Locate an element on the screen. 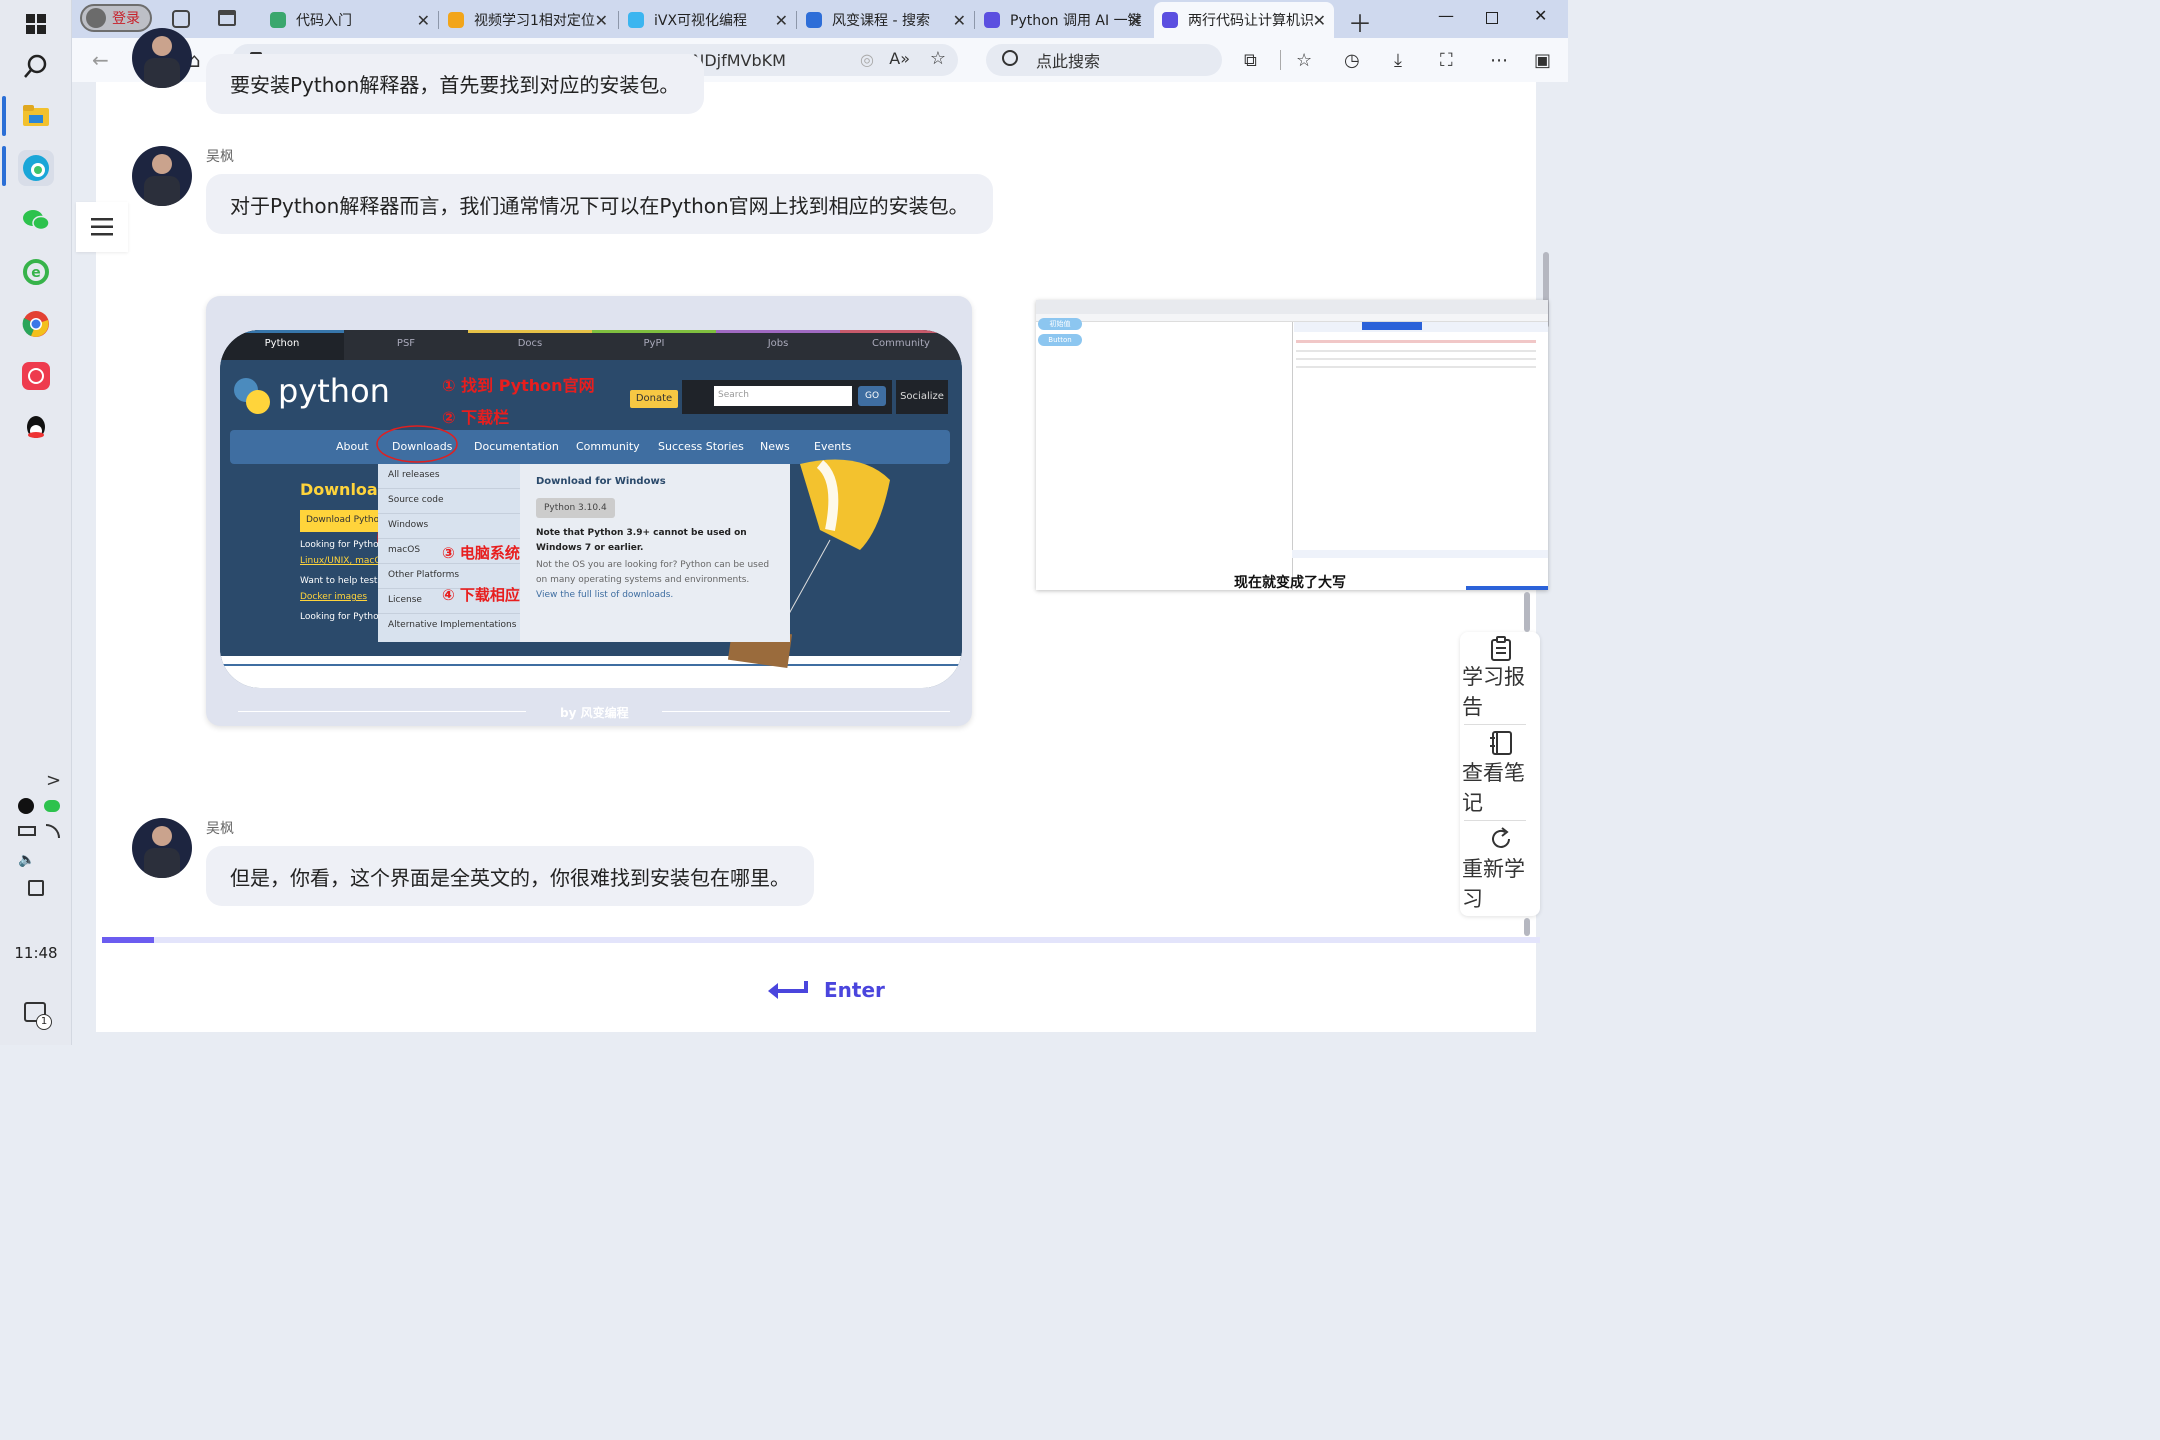 The width and height of the screenshot is (2160, 1440). edge-page-icon: ◎ is located at coordinates (867, 59).